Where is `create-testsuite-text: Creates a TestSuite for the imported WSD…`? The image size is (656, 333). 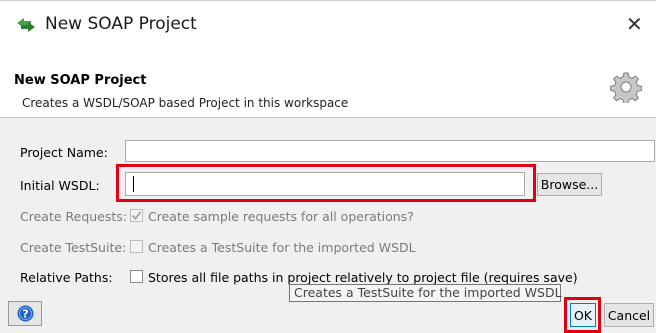
create-testsuite-text: Creates a TestSuite for the imported WSD… is located at coordinates (282, 247).